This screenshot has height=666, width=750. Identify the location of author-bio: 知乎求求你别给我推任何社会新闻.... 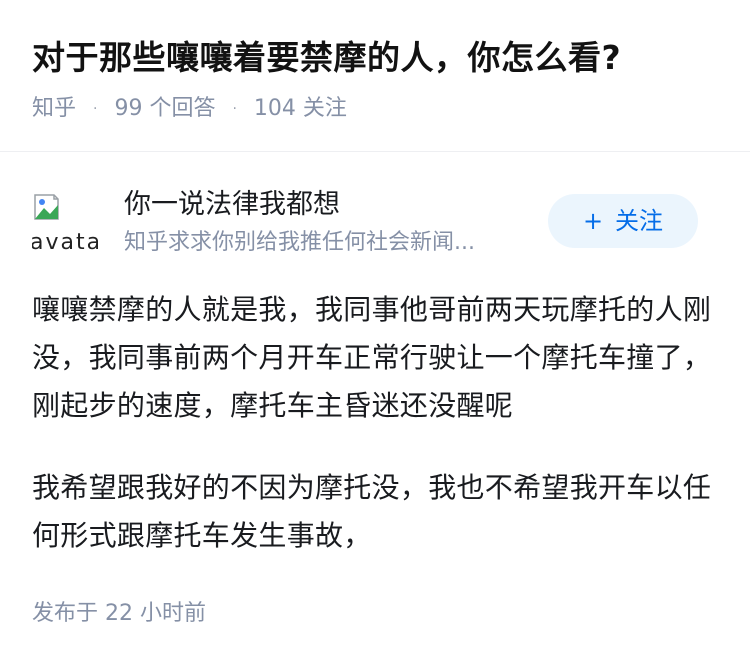
(299, 242).